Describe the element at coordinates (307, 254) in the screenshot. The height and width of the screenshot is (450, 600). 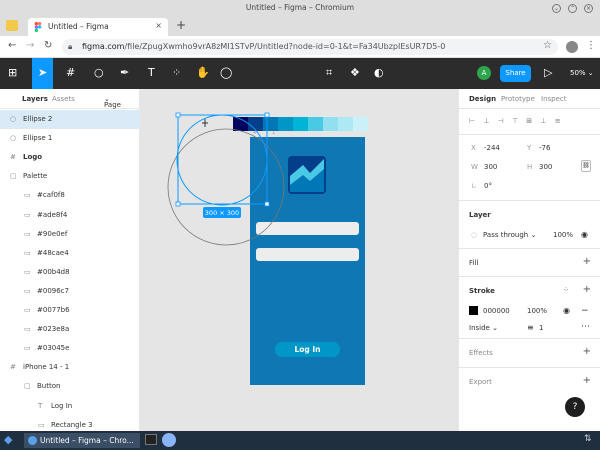
I see `password-input-shape` at that location.